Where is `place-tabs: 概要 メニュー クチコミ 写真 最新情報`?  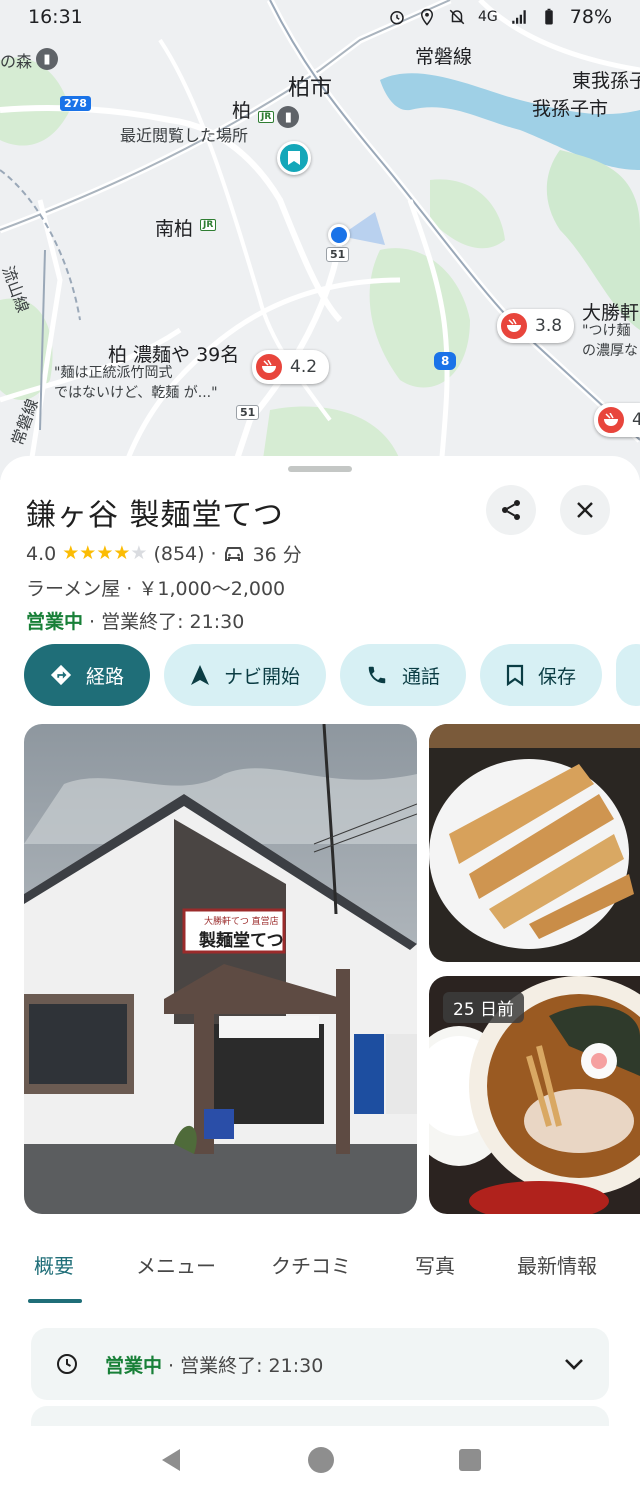
place-tabs: 概要 メニュー クチコミ 写真 最新情報 is located at coordinates (320, 1274).